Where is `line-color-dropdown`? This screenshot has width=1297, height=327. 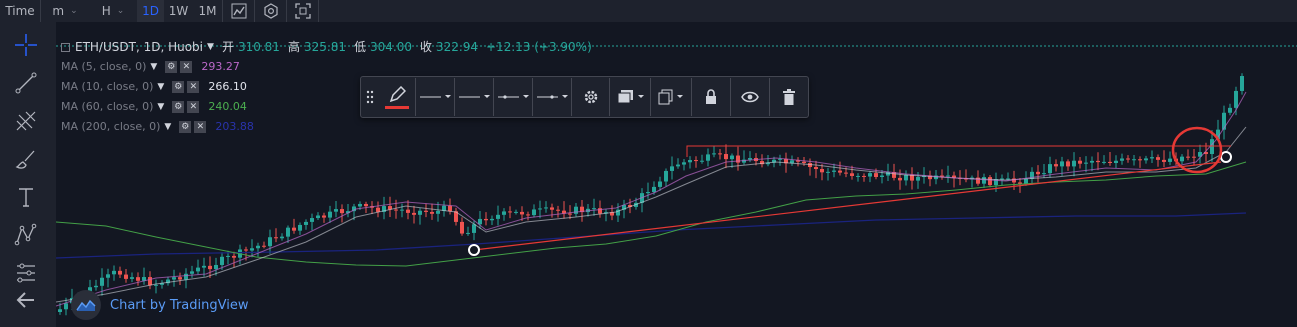 line-color-dropdown is located at coordinates (435, 97).